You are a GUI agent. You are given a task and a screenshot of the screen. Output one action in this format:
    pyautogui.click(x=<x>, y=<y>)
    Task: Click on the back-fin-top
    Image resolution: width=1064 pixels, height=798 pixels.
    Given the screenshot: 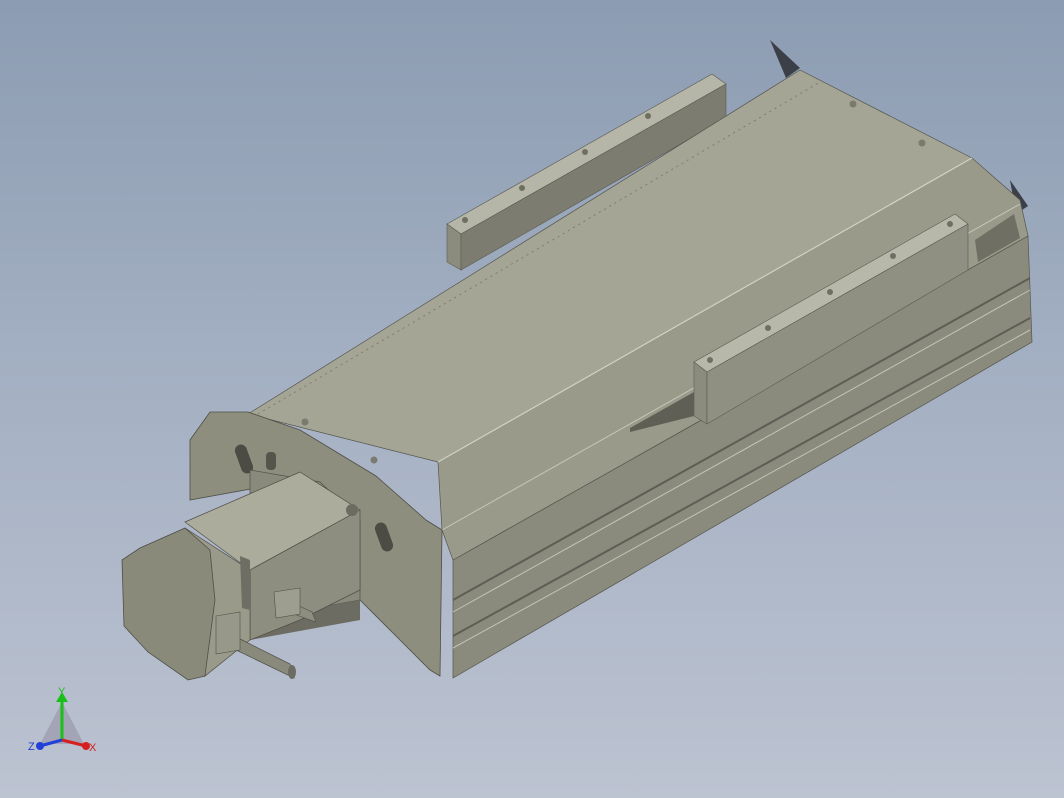 What is the action you would take?
    pyautogui.click(x=785, y=59)
    